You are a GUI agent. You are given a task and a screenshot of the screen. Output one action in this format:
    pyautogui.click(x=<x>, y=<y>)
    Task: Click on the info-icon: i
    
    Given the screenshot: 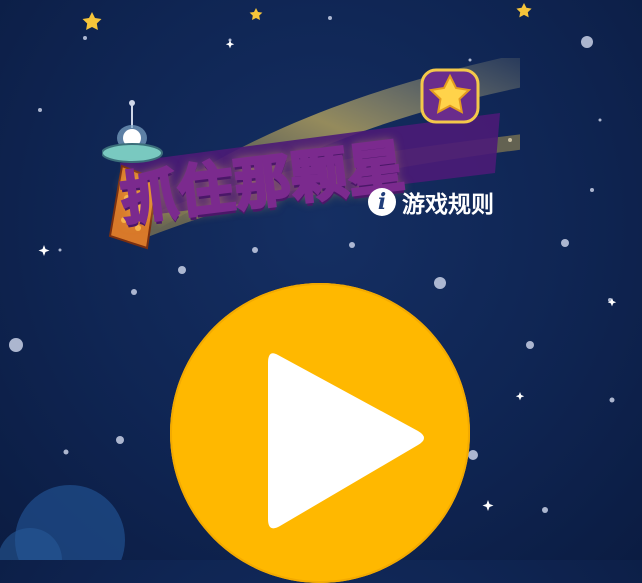 What is the action you would take?
    pyautogui.click(x=382, y=202)
    